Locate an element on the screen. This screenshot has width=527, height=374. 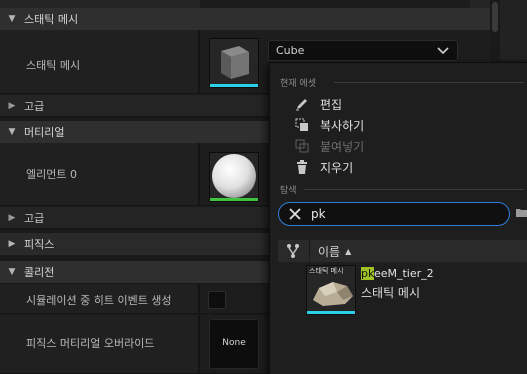
menu-item-label: 지우기 is located at coordinates (337, 167).